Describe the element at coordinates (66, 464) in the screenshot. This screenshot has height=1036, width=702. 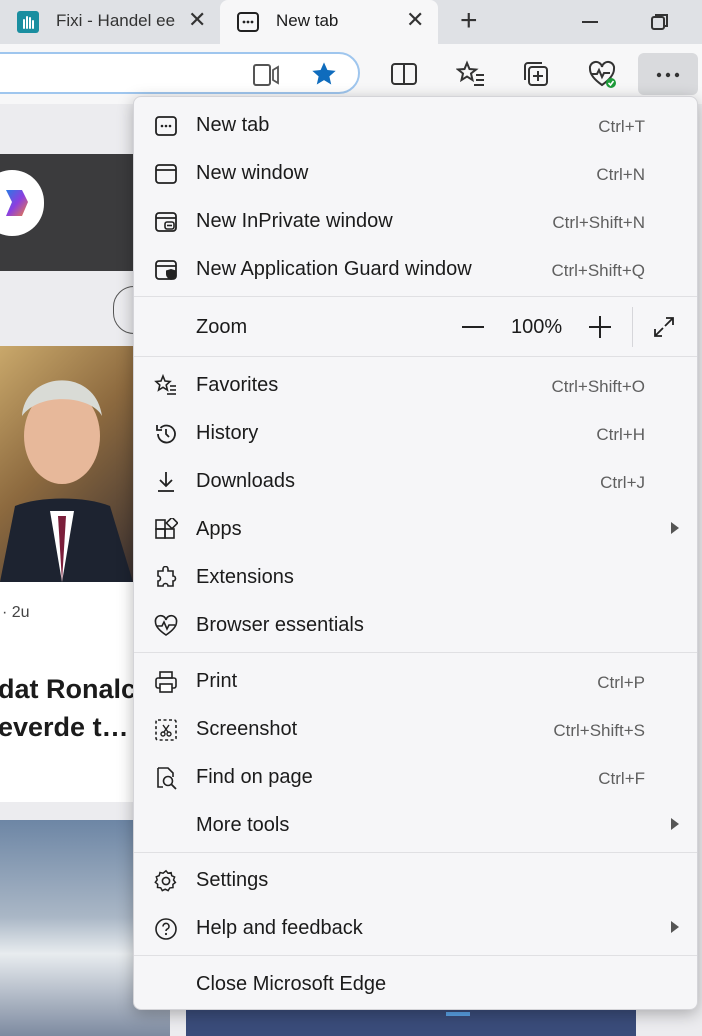
I see `news-photo` at that location.